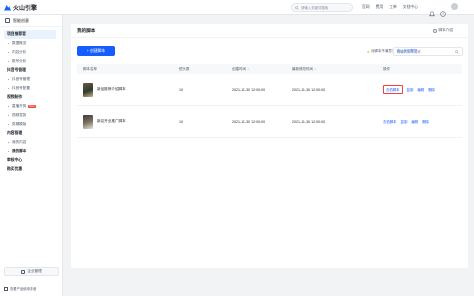 Image resolution: width=474 pixels, height=296 pixels. Describe the element at coordinates (445, 30) in the screenshot. I see `intro-label: 脚本介绍` at that location.